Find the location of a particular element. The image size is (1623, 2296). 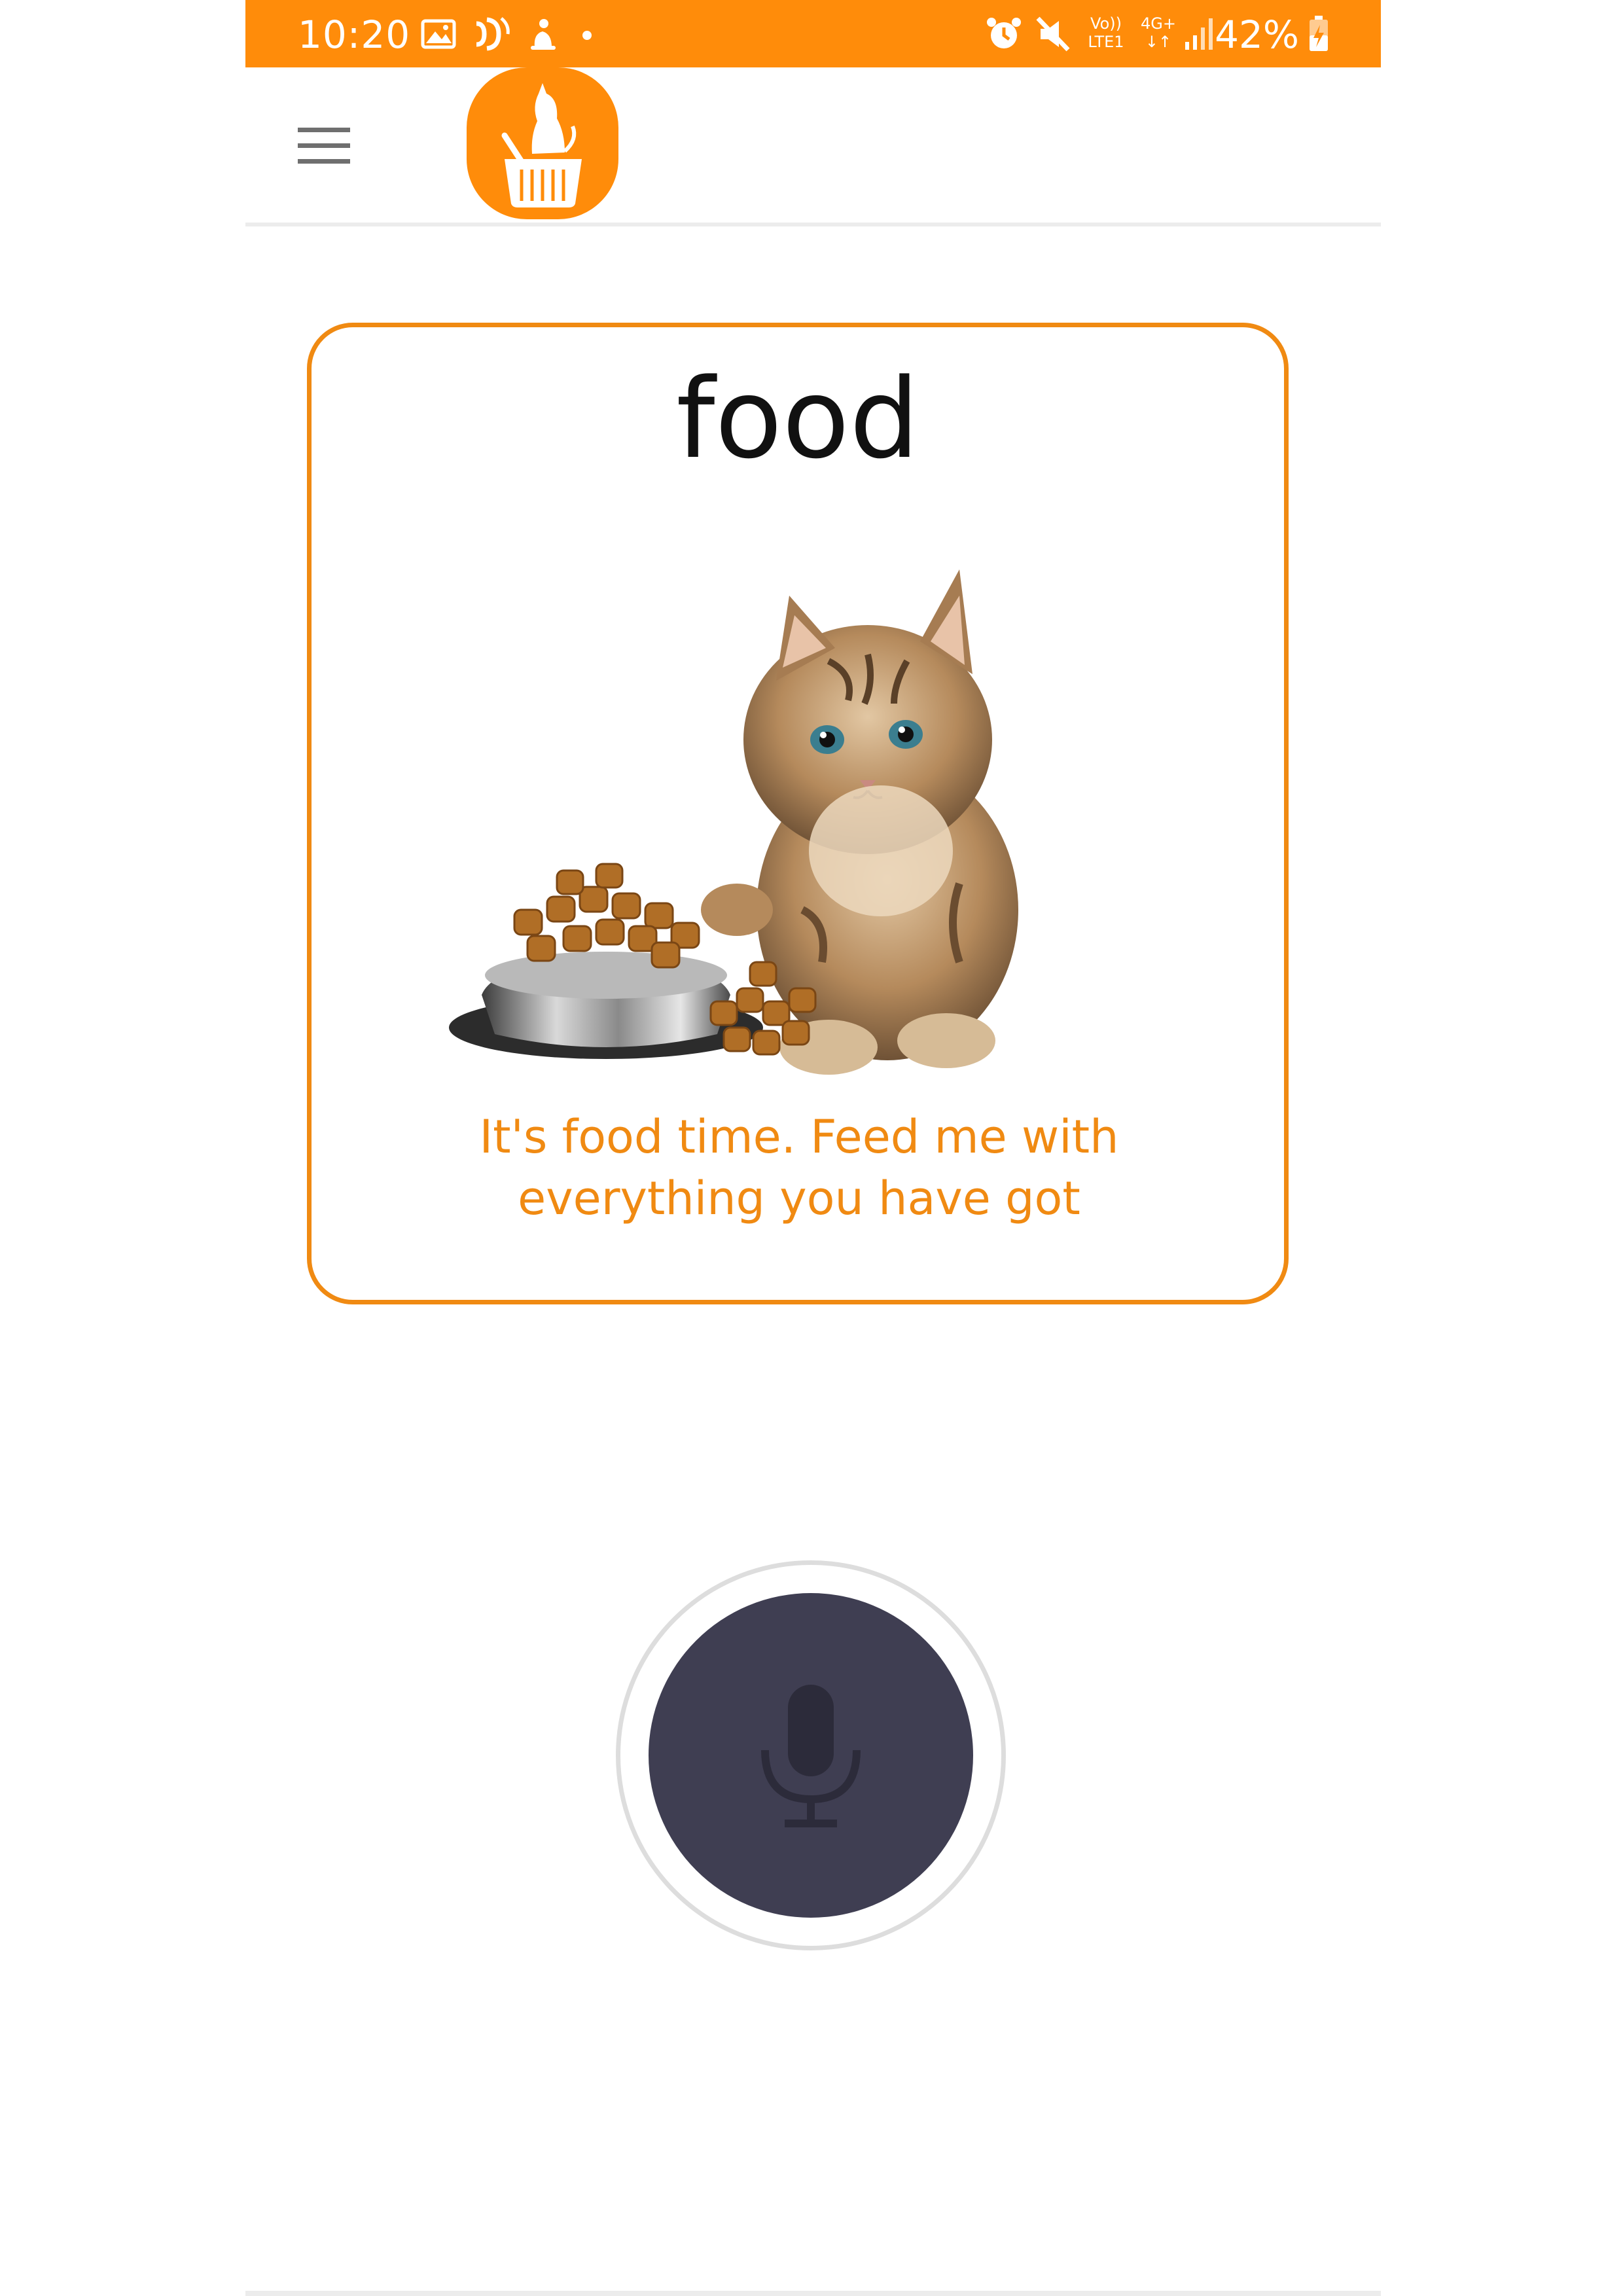

volte-label: Vo)) is located at coordinates (1106, 23).